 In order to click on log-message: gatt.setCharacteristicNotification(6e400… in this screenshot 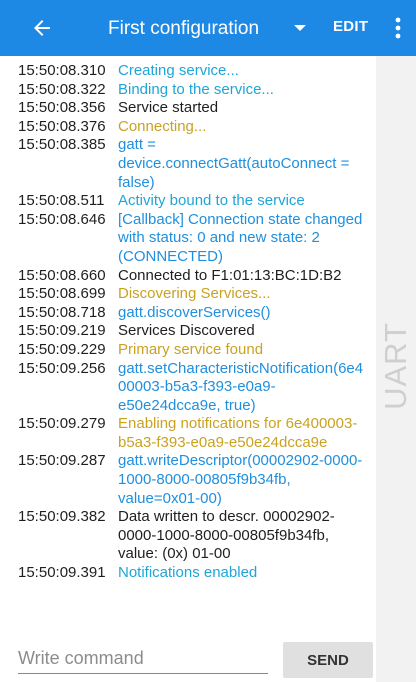, I will do `click(241, 386)`.